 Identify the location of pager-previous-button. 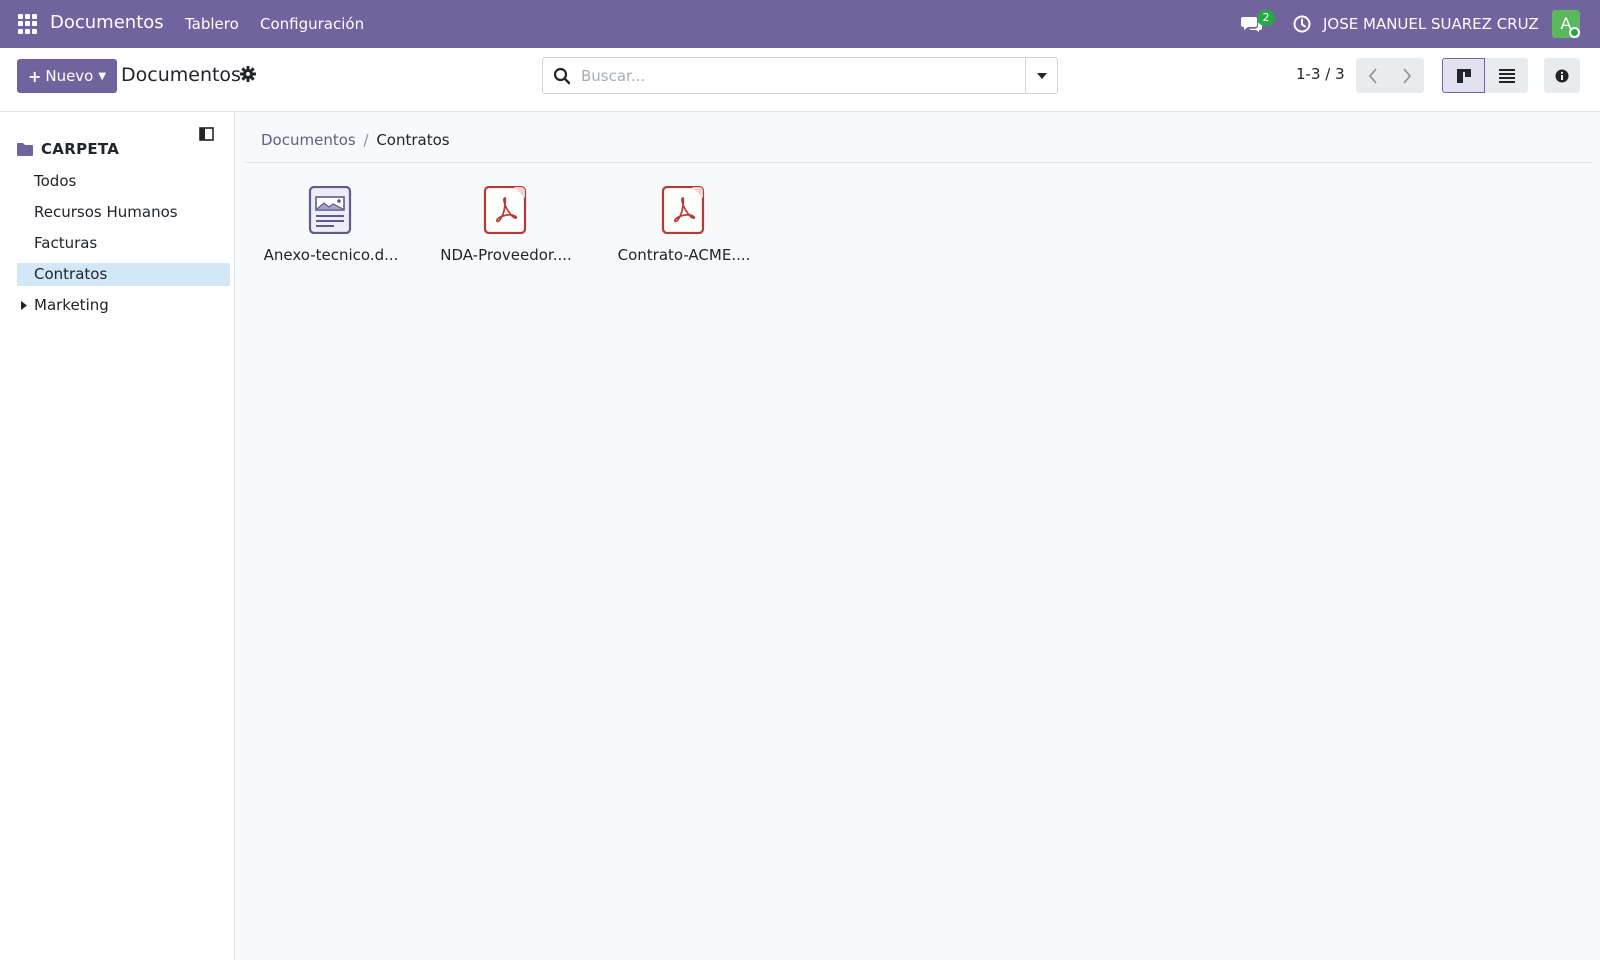
(1373, 75).